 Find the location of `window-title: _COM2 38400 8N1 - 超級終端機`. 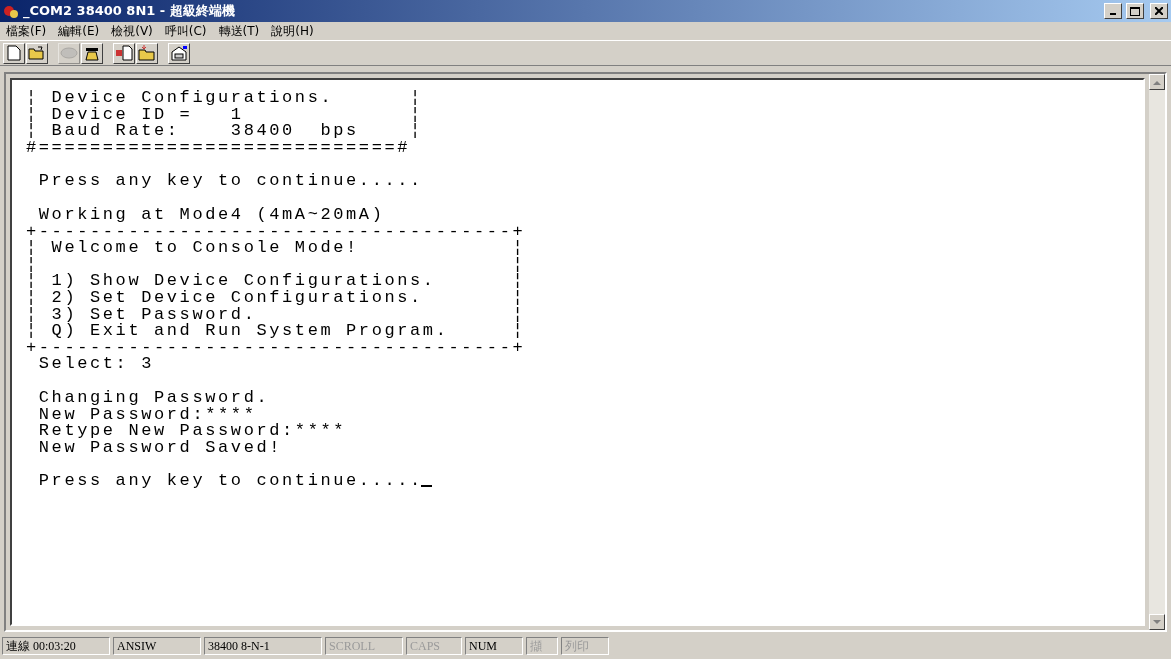

window-title: _COM2 38400 8N1 - 超級終端機 is located at coordinates (129, 11).